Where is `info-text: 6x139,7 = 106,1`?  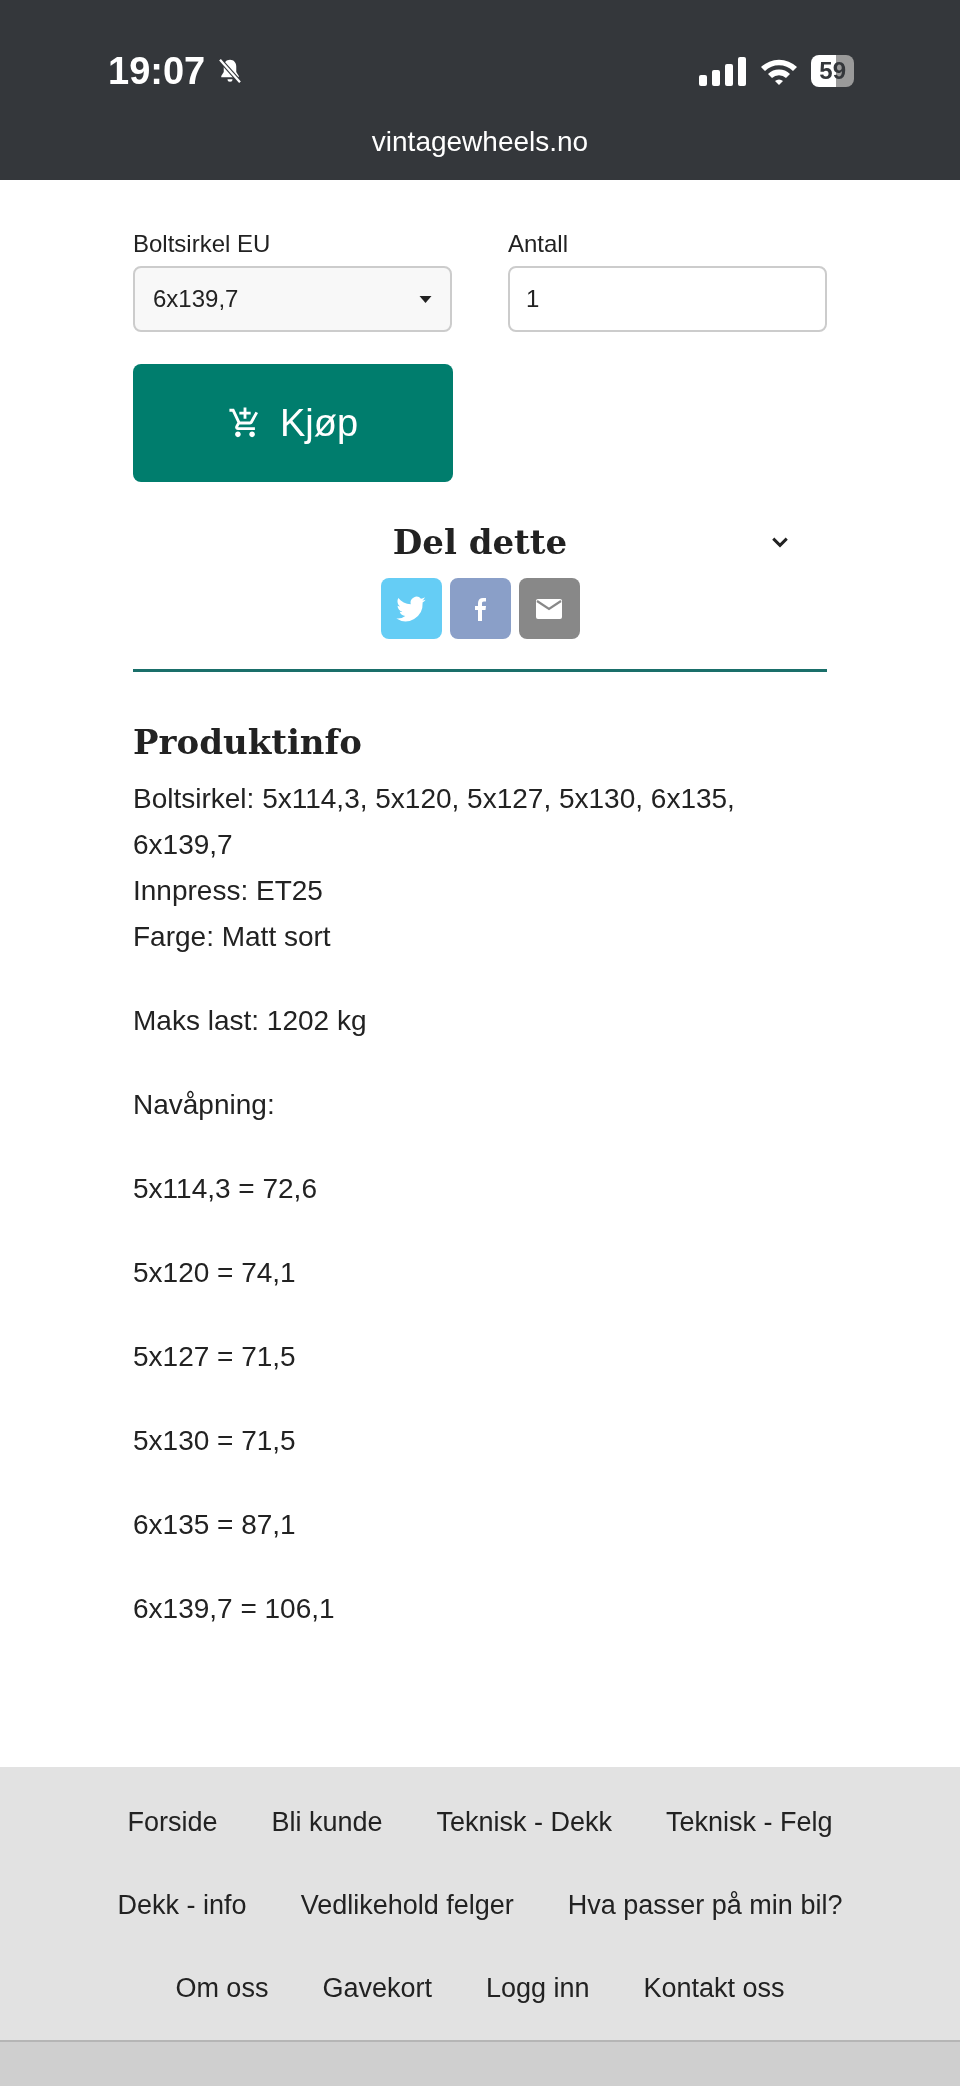
info-text: 6x139,7 = 106,1 is located at coordinates (234, 1609).